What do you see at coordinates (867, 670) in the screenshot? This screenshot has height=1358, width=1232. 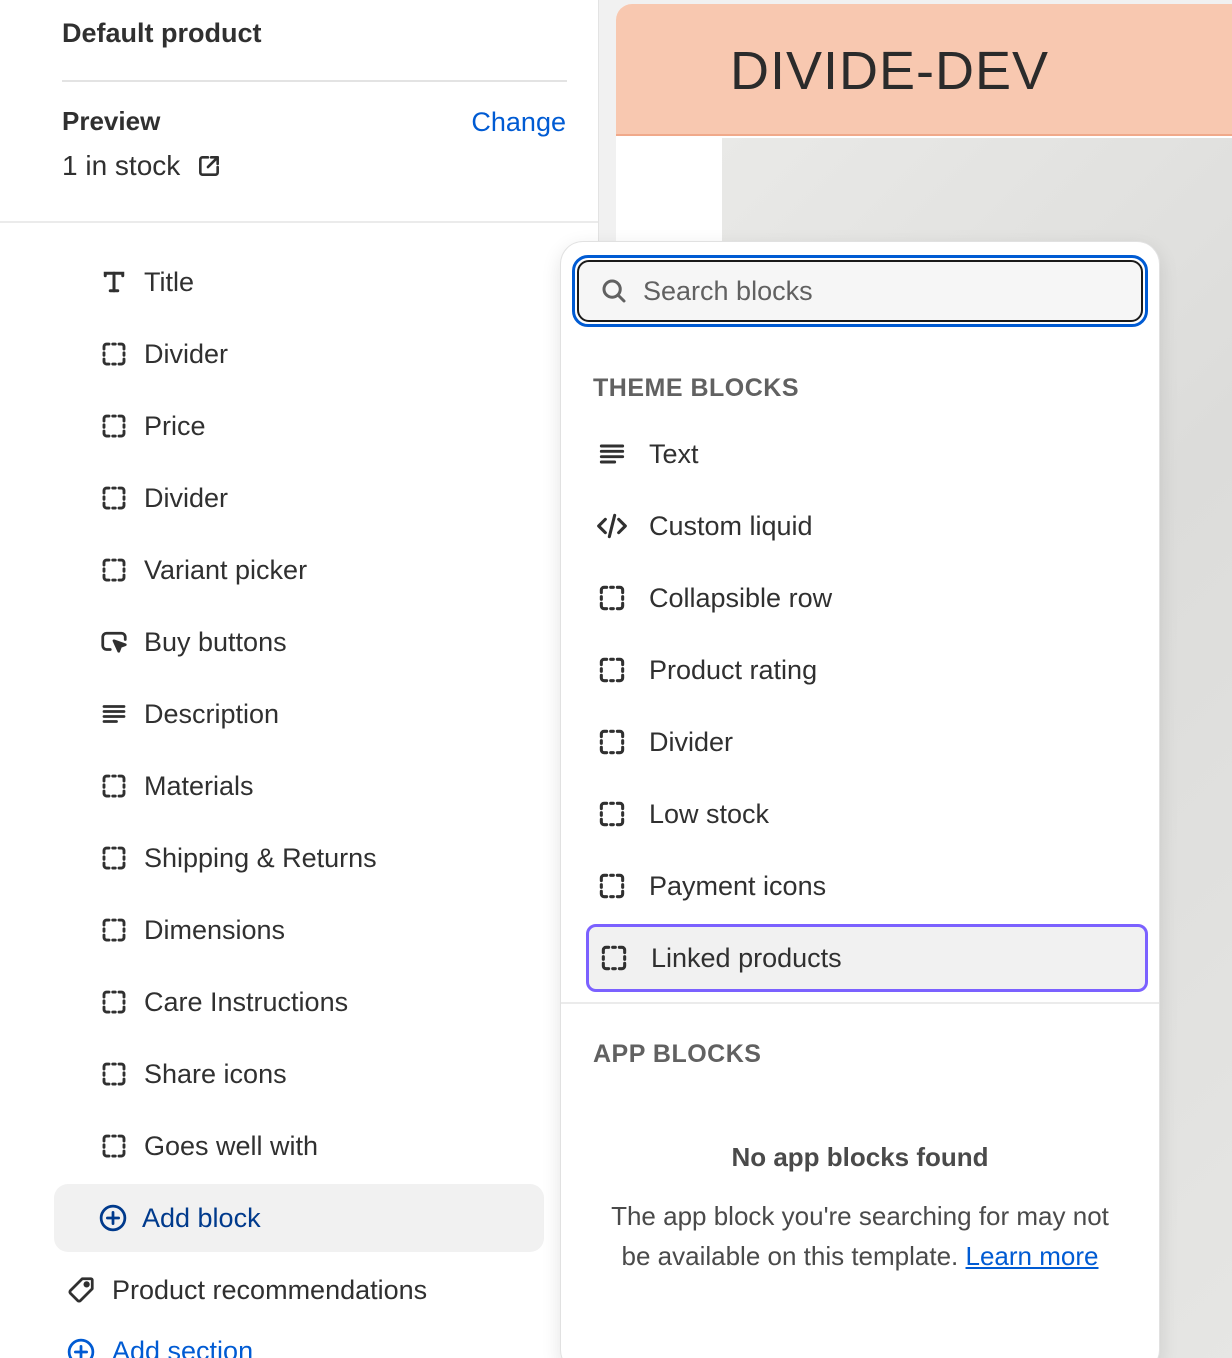 I see `theme-block-option: Product rating` at bounding box center [867, 670].